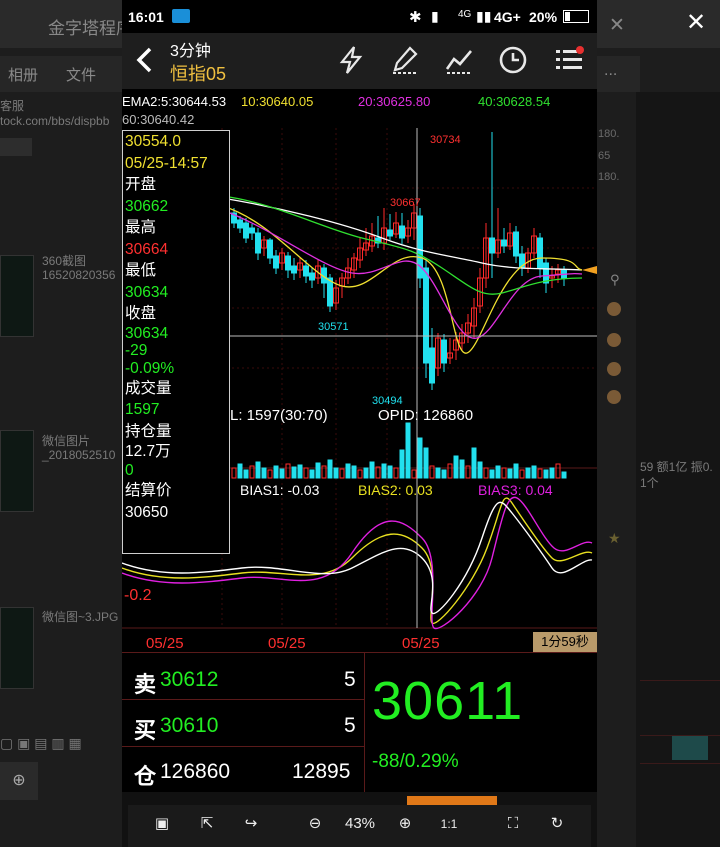  What do you see at coordinates (153, 141) in the screenshot?
I see `cursor-price: 30554.0` at bounding box center [153, 141].